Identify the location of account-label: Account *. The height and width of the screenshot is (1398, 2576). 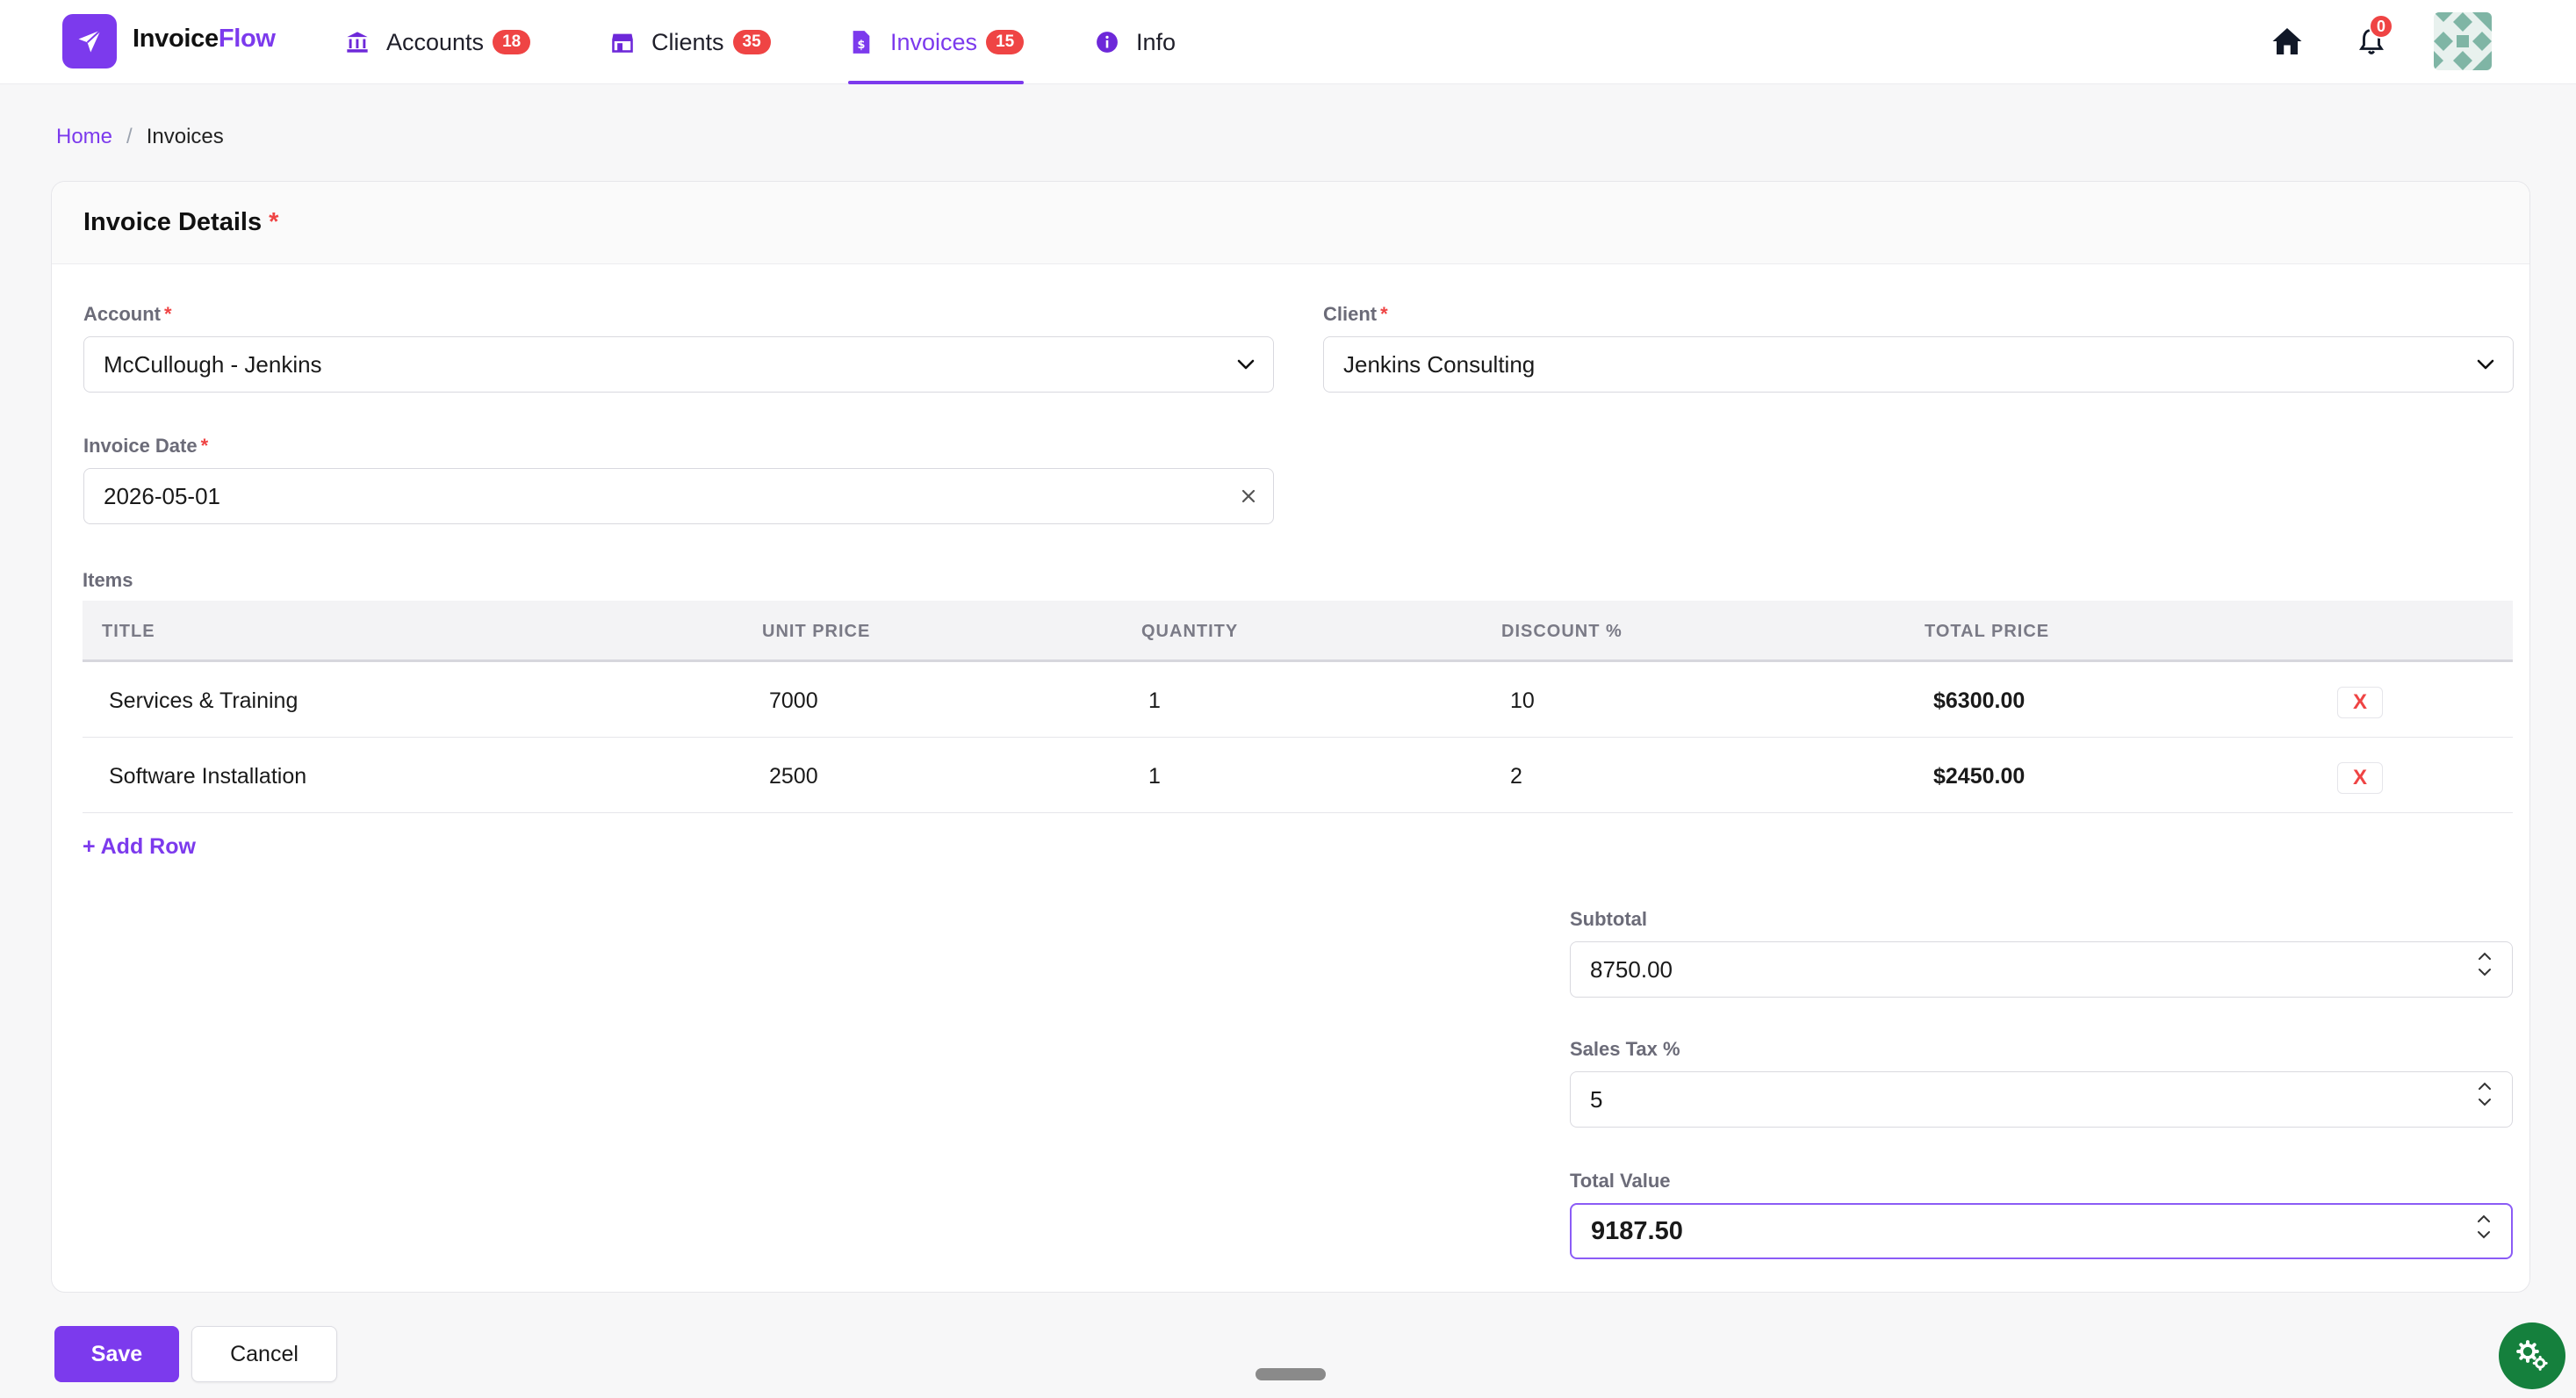
(127, 315).